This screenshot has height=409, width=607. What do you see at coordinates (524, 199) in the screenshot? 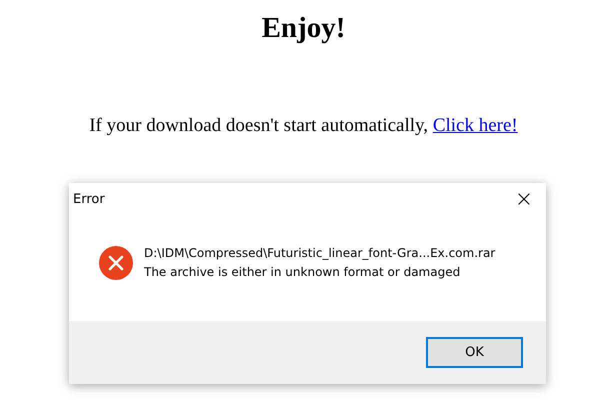
I see `close-button: ×` at bounding box center [524, 199].